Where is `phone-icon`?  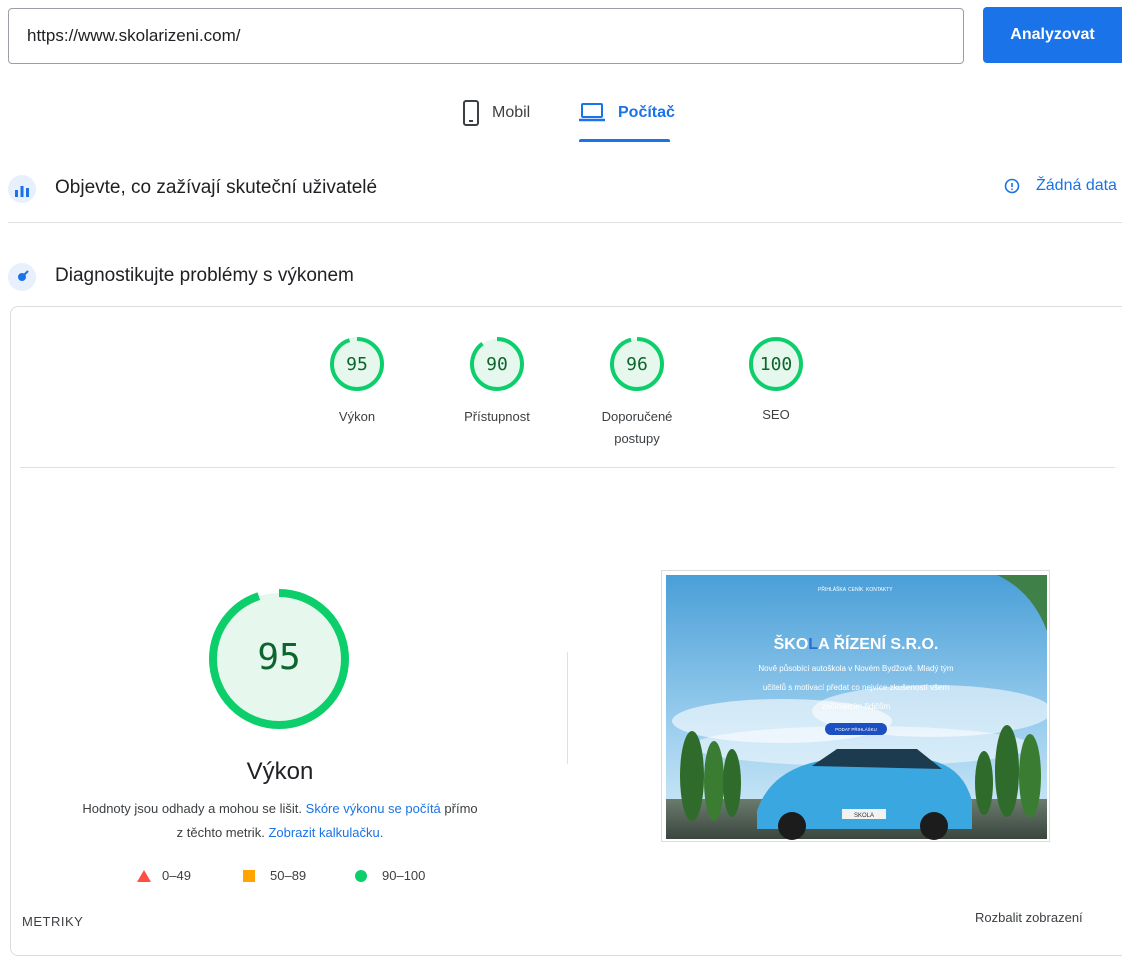
phone-icon is located at coordinates (471, 113).